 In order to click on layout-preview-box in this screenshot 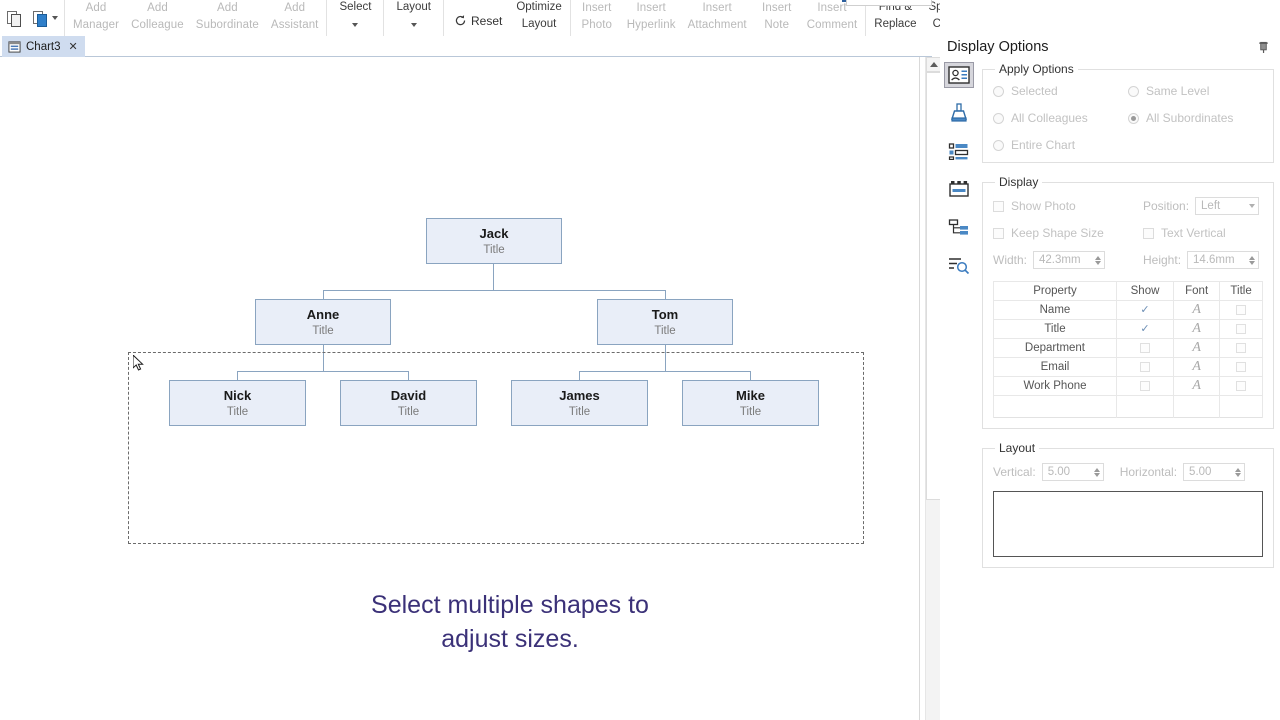, I will do `click(1128, 524)`.